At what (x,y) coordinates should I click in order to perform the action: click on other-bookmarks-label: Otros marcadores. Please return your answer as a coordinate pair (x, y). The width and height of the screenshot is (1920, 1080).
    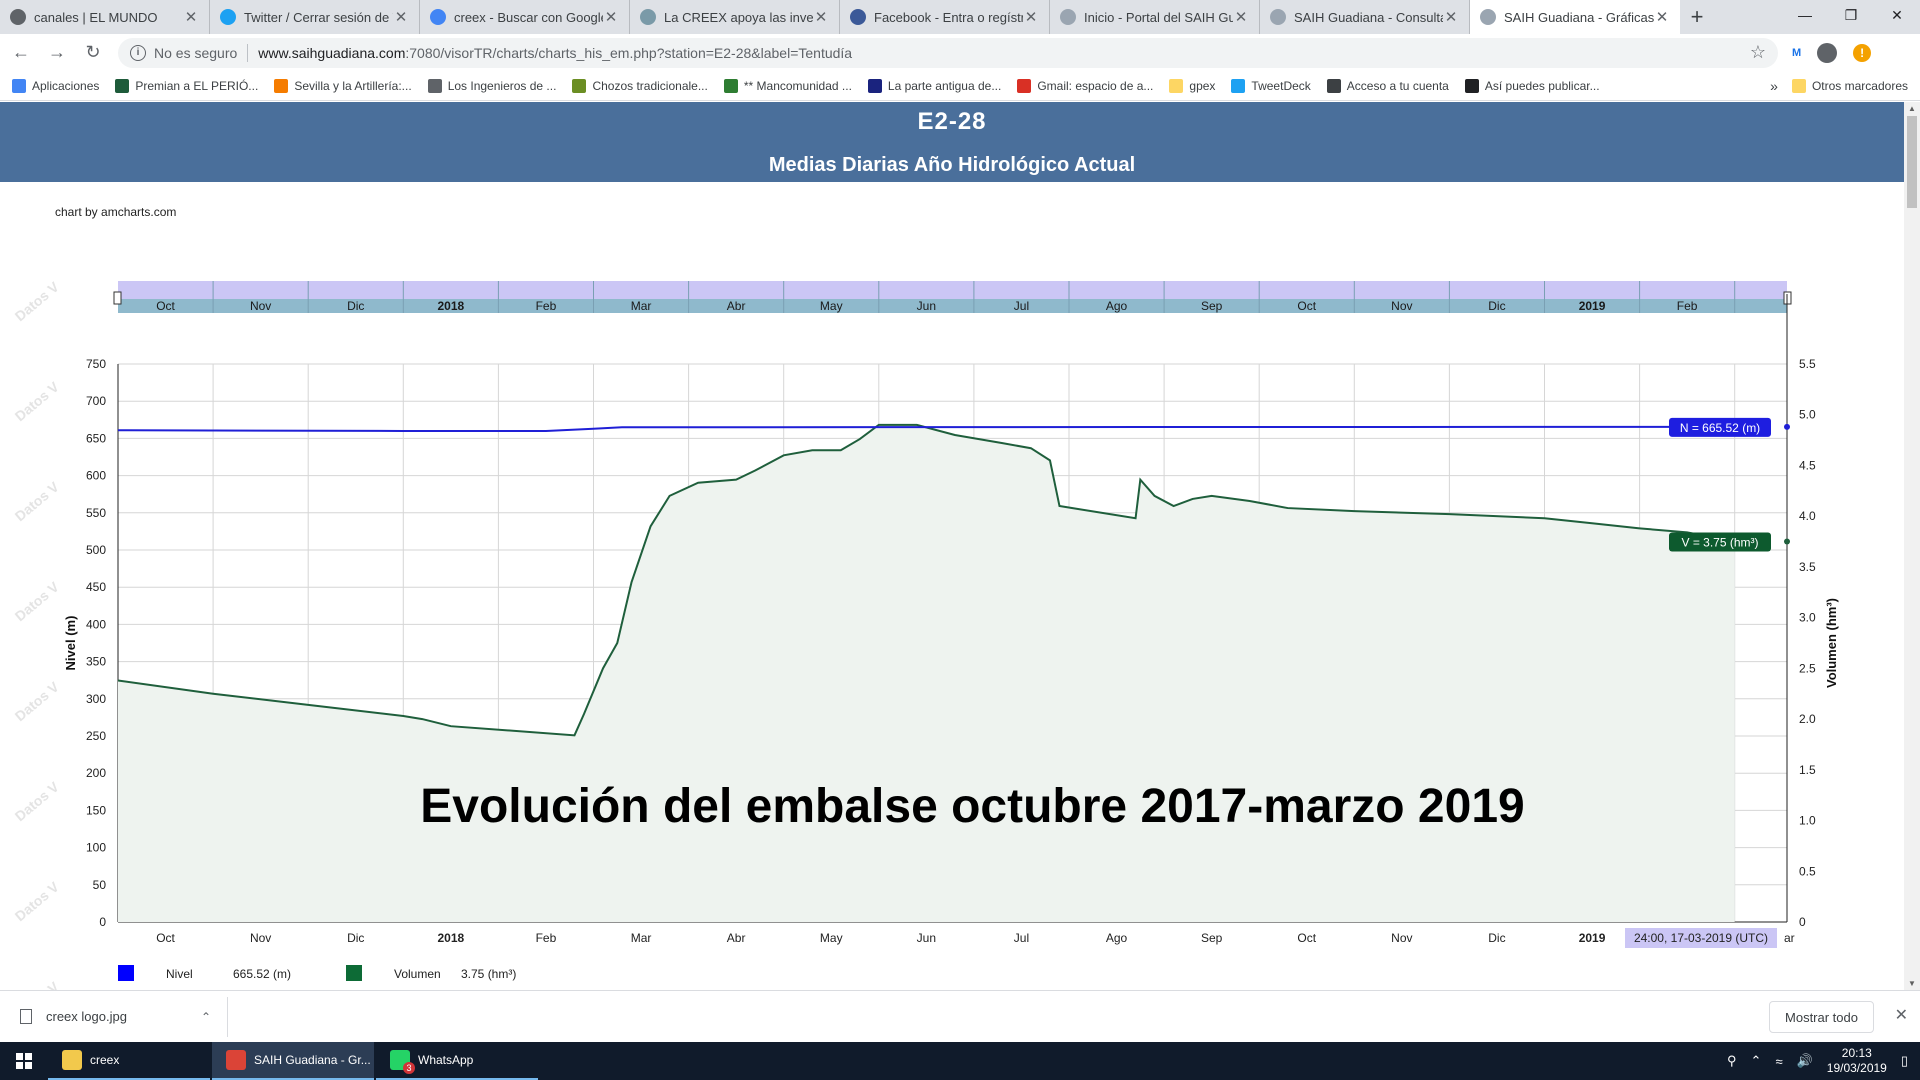
    Looking at the image, I should click on (1859, 85).